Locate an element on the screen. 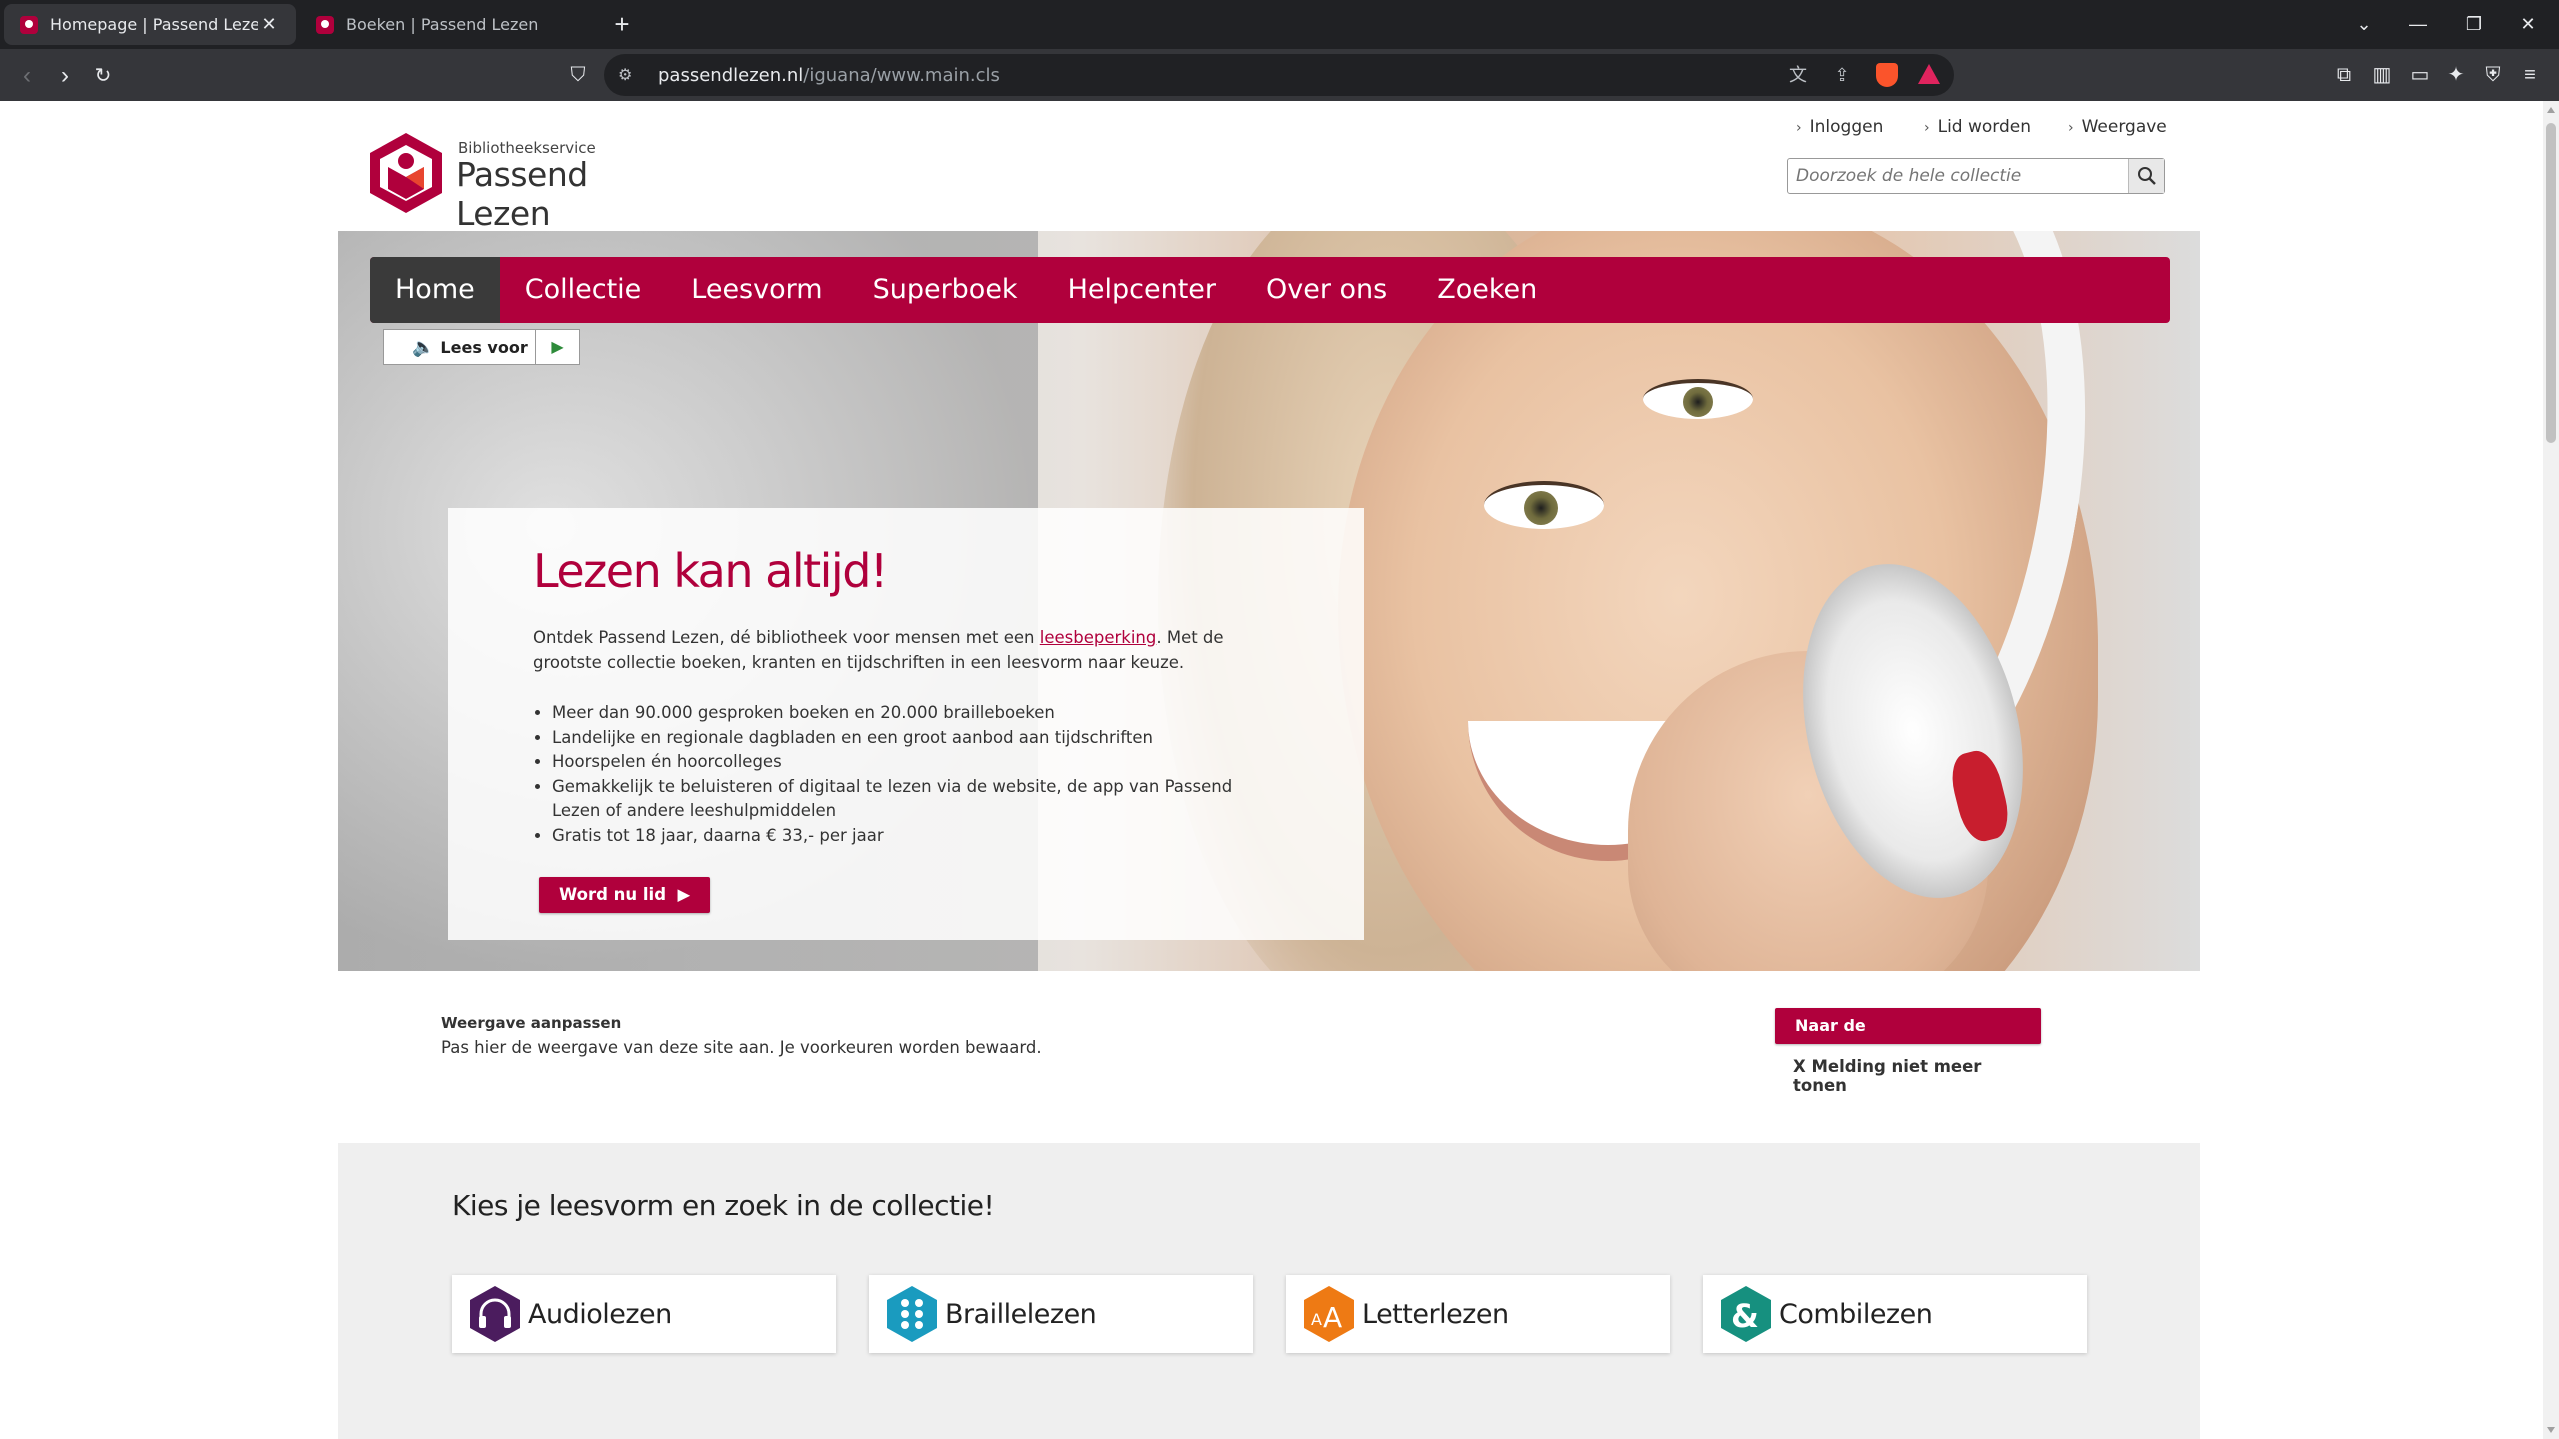  letter-size-icon: A A is located at coordinates (1329, 1314).